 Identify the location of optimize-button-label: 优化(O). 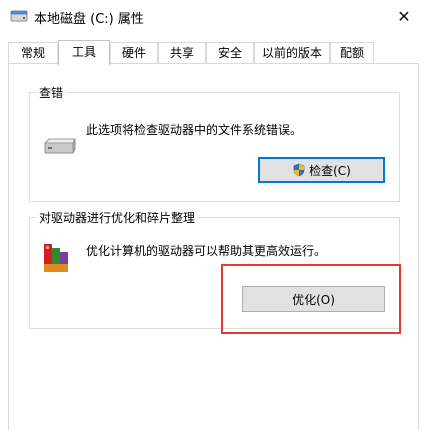
(313, 299).